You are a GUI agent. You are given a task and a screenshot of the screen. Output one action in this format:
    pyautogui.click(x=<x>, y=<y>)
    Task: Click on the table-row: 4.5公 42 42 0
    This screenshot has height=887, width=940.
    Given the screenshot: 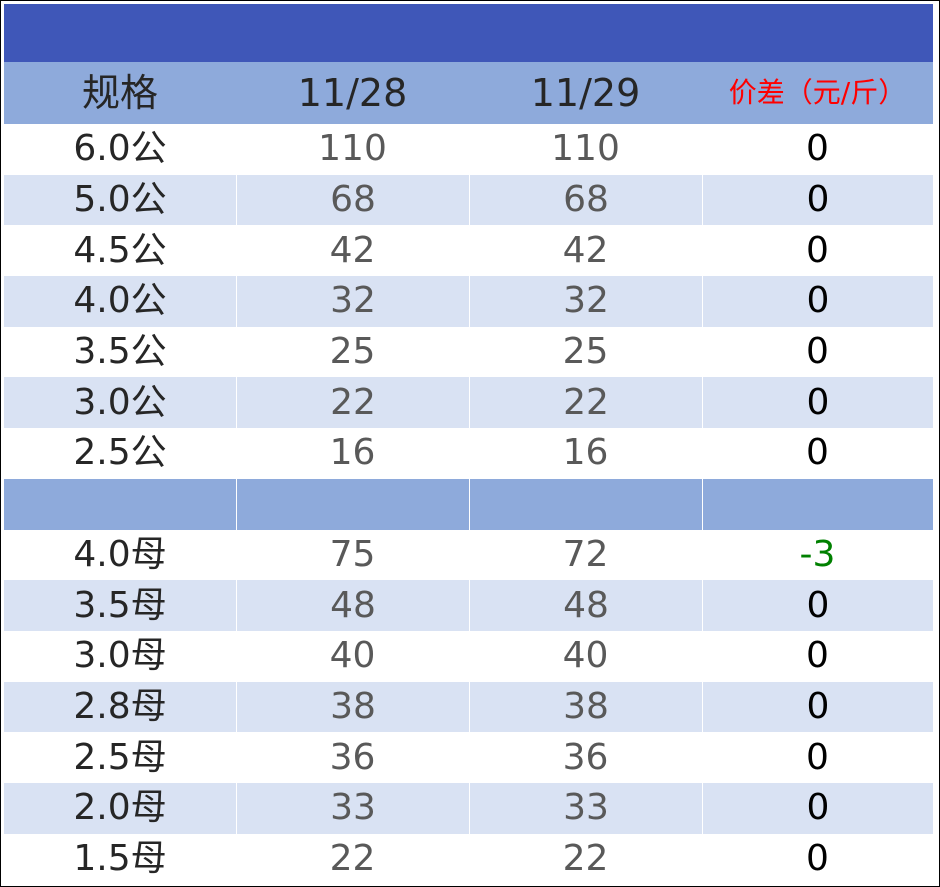 What is the action you would take?
    pyautogui.click(x=468, y=250)
    